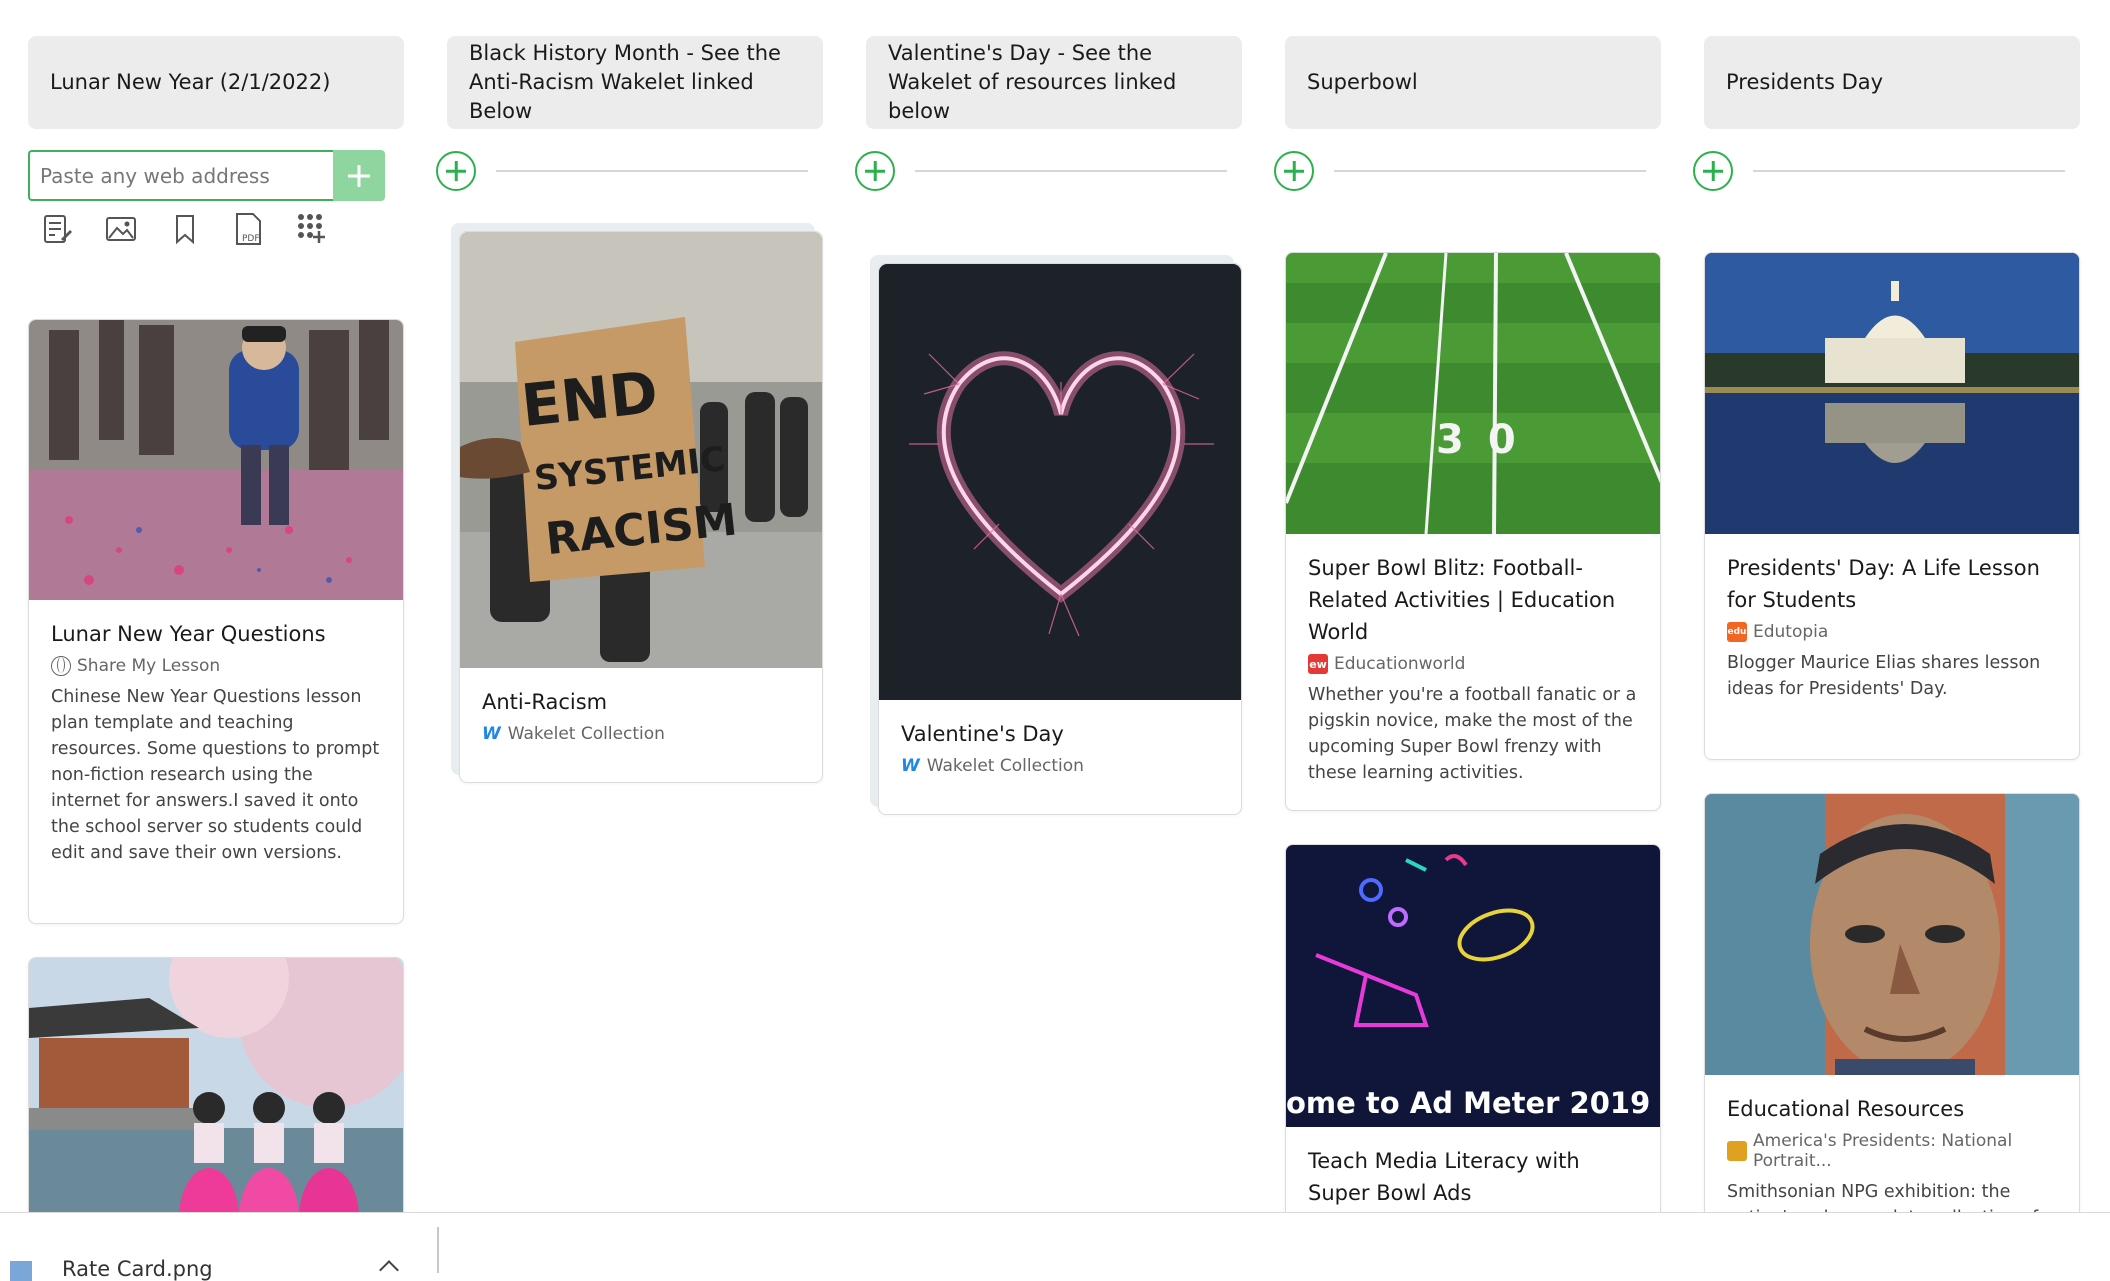 The width and height of the screenshot is (2110, 1281). What do you see at coordinates (313, 229) in the screenshot?
I see `apps-grid-icon` at bounding box center [313, 229].